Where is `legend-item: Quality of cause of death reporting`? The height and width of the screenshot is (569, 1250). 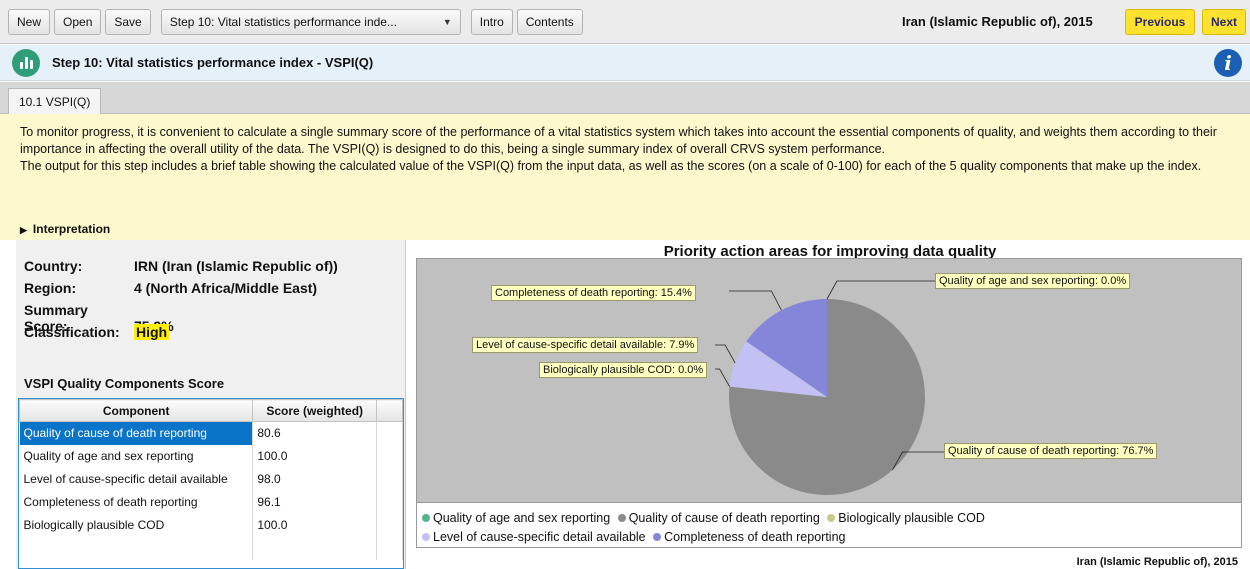
legend-item: Quality of cause of death reporting is located at coordinates (718, 518).